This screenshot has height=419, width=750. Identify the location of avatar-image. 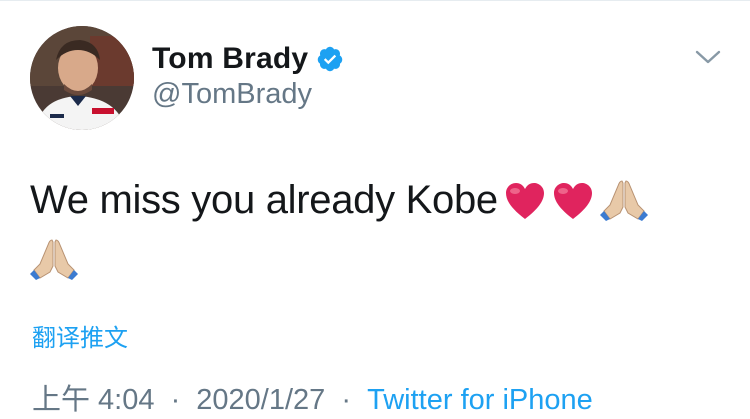
(82, 78).